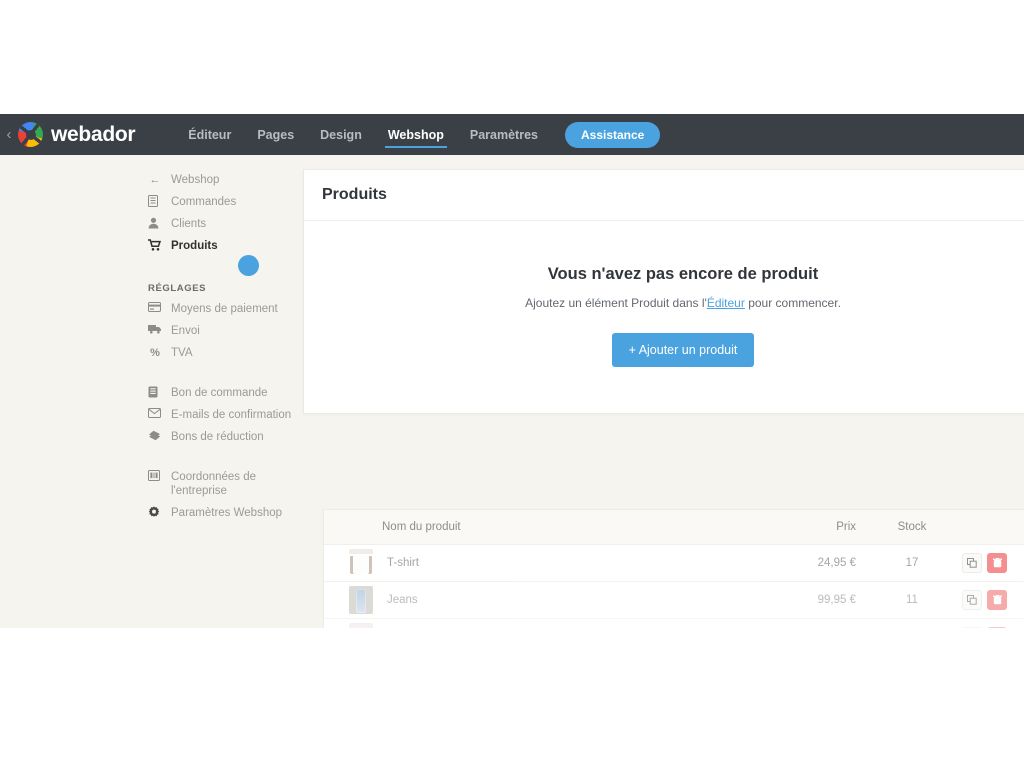  I want to click on envelope-icon, so click(155, 413).